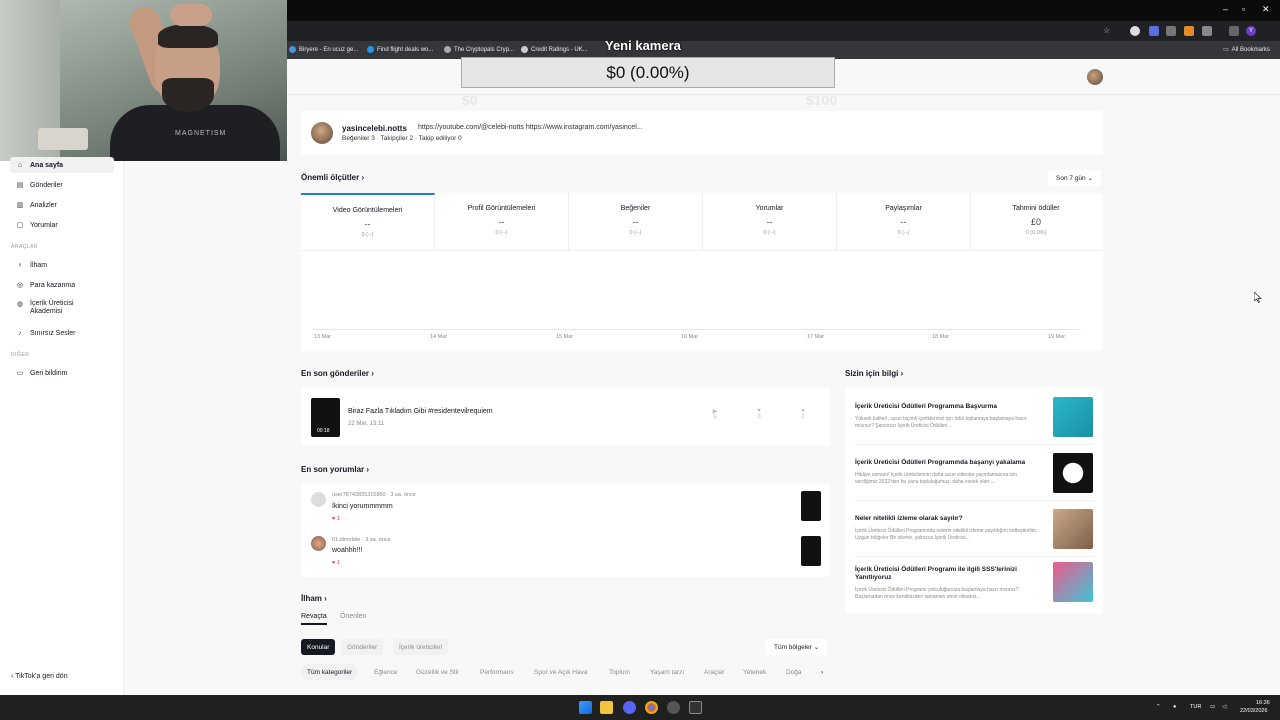  Describe the element at coordinates (437, 672) in the screenshot. I see `category-beauty: Güzellik ve Stil` at that location.